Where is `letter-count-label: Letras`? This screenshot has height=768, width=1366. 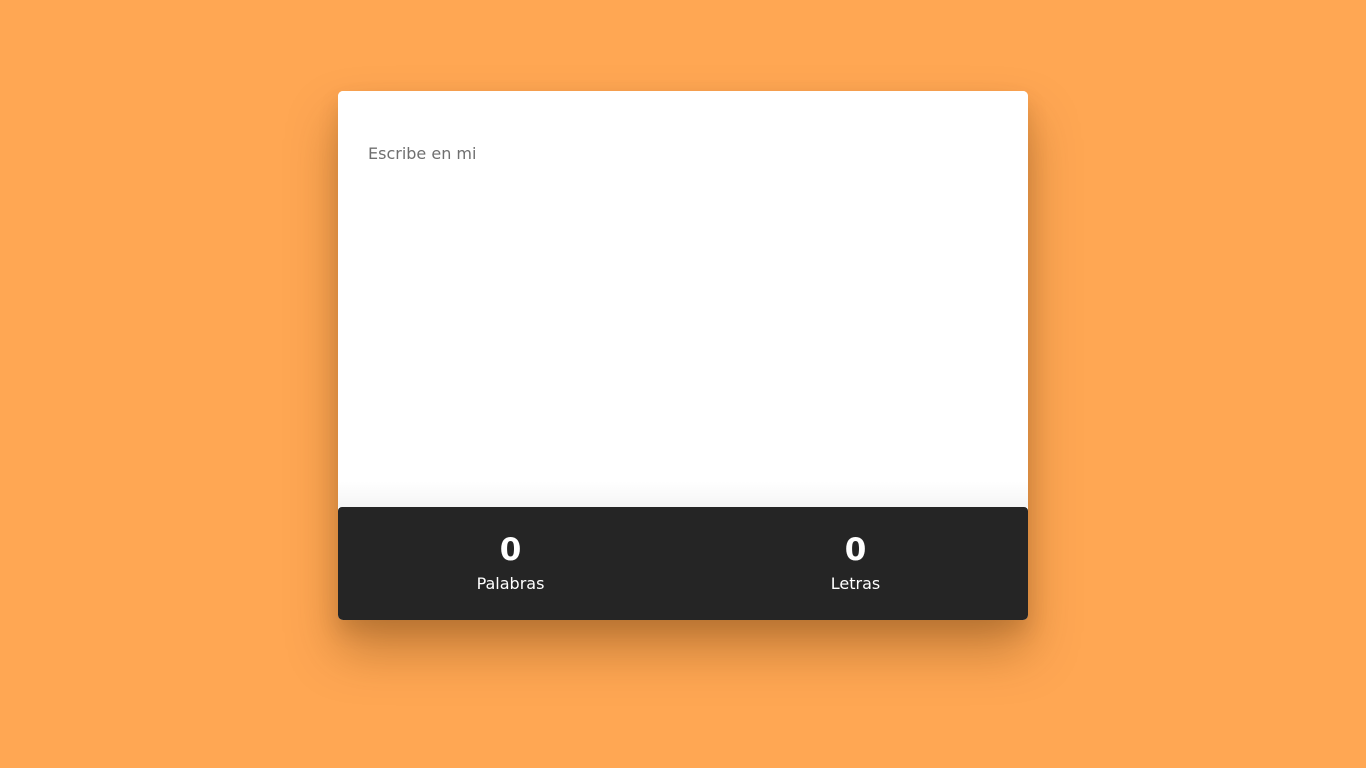 letter-count-label: Letras is located at coordinates (855, 583).